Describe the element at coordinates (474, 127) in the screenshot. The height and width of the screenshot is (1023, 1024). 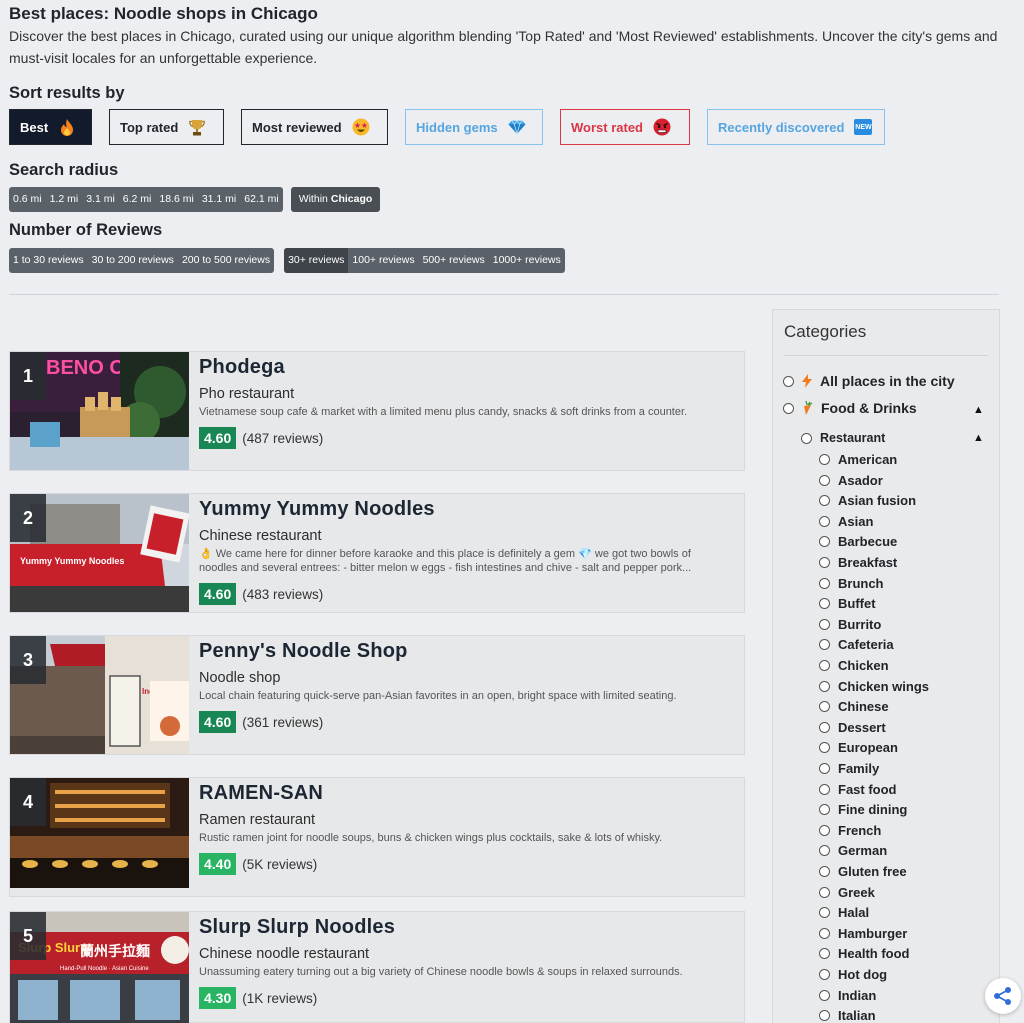
I see `sort-hidden-gems-button: Hidden gems` at that location.